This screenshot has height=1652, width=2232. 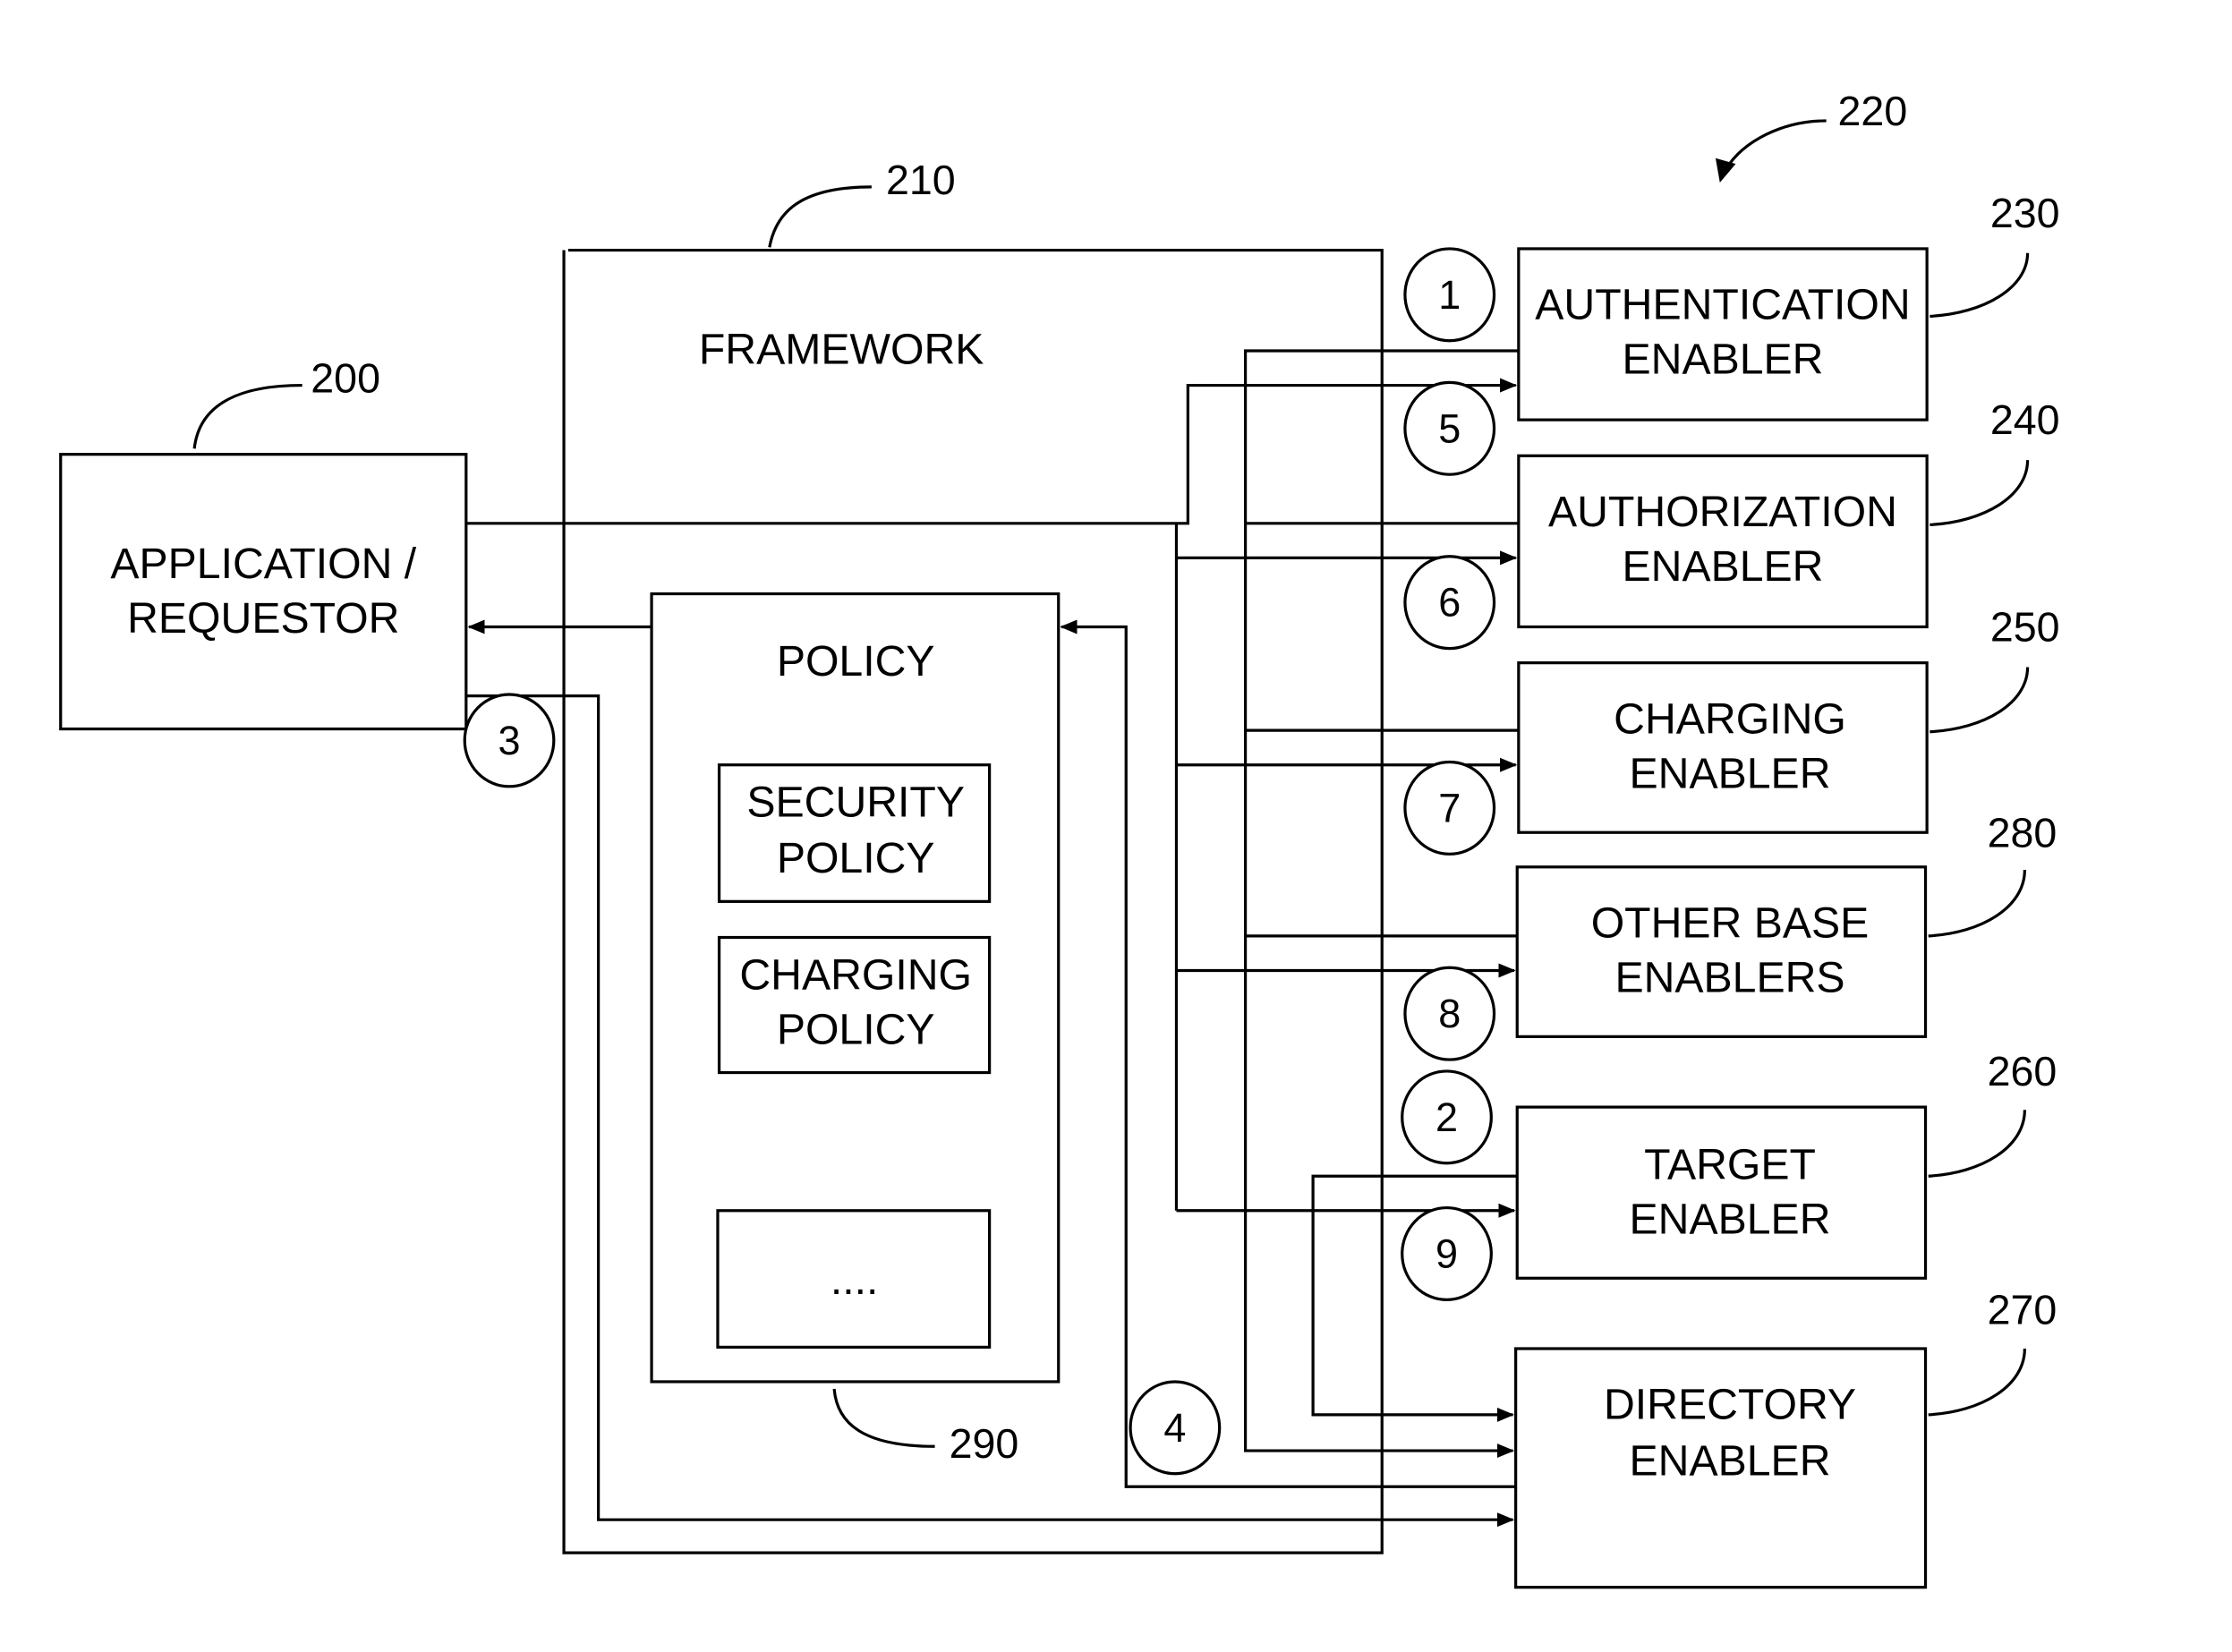 What do you see at coordinates (1722, 512) in the screenshot?
I see `authorization-line1: AUTHORIZATION` at bounding box center [1722, 512].